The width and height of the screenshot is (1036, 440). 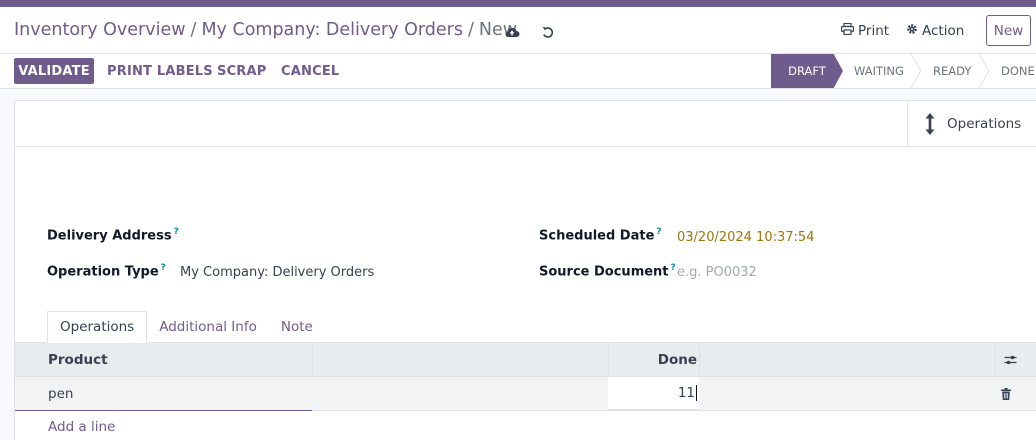 What do you see at coordinates (310, 71) in the screenshot?
I see `cancel-button: CANCEL` at bounding box center [310, 71].